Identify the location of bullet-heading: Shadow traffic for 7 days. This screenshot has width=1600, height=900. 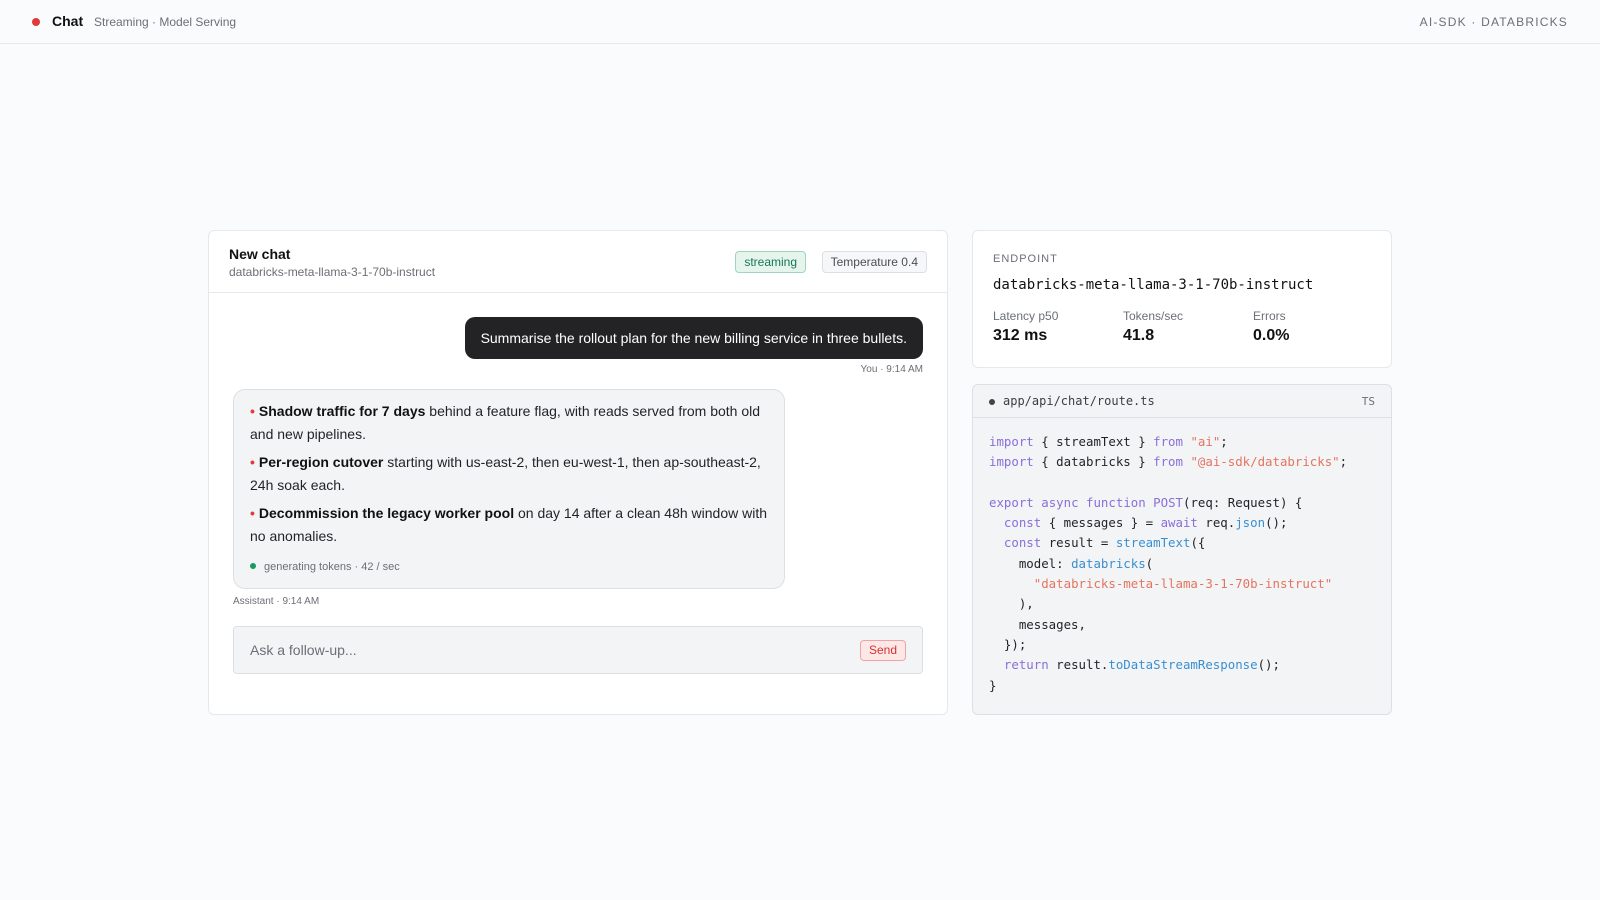
(342, 411).